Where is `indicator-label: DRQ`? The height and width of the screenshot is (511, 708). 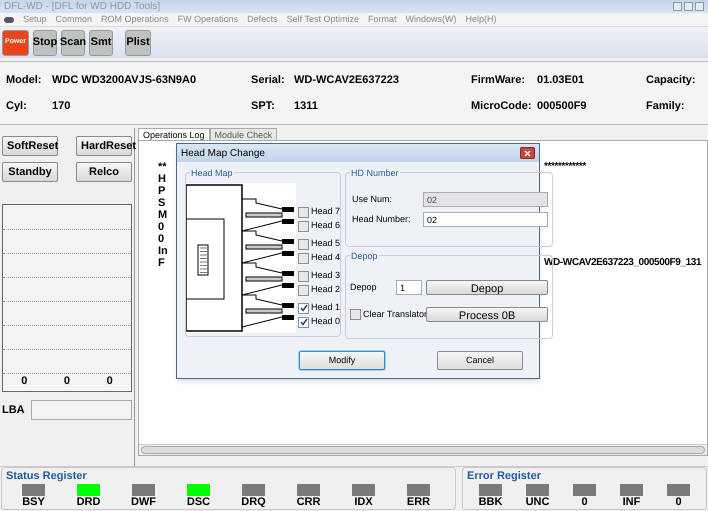
indicator-label: DRQ is located at coordinates (253, 503).